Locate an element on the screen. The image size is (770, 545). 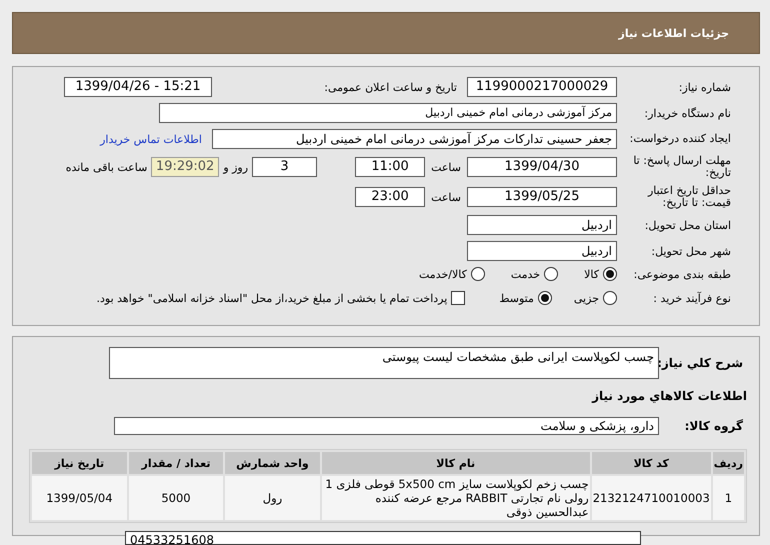
value-field: جعفر حسینی تدارکات مرکز آموزشی درمانی امام خمینی اردبیل is located at coordinates (414, 139).